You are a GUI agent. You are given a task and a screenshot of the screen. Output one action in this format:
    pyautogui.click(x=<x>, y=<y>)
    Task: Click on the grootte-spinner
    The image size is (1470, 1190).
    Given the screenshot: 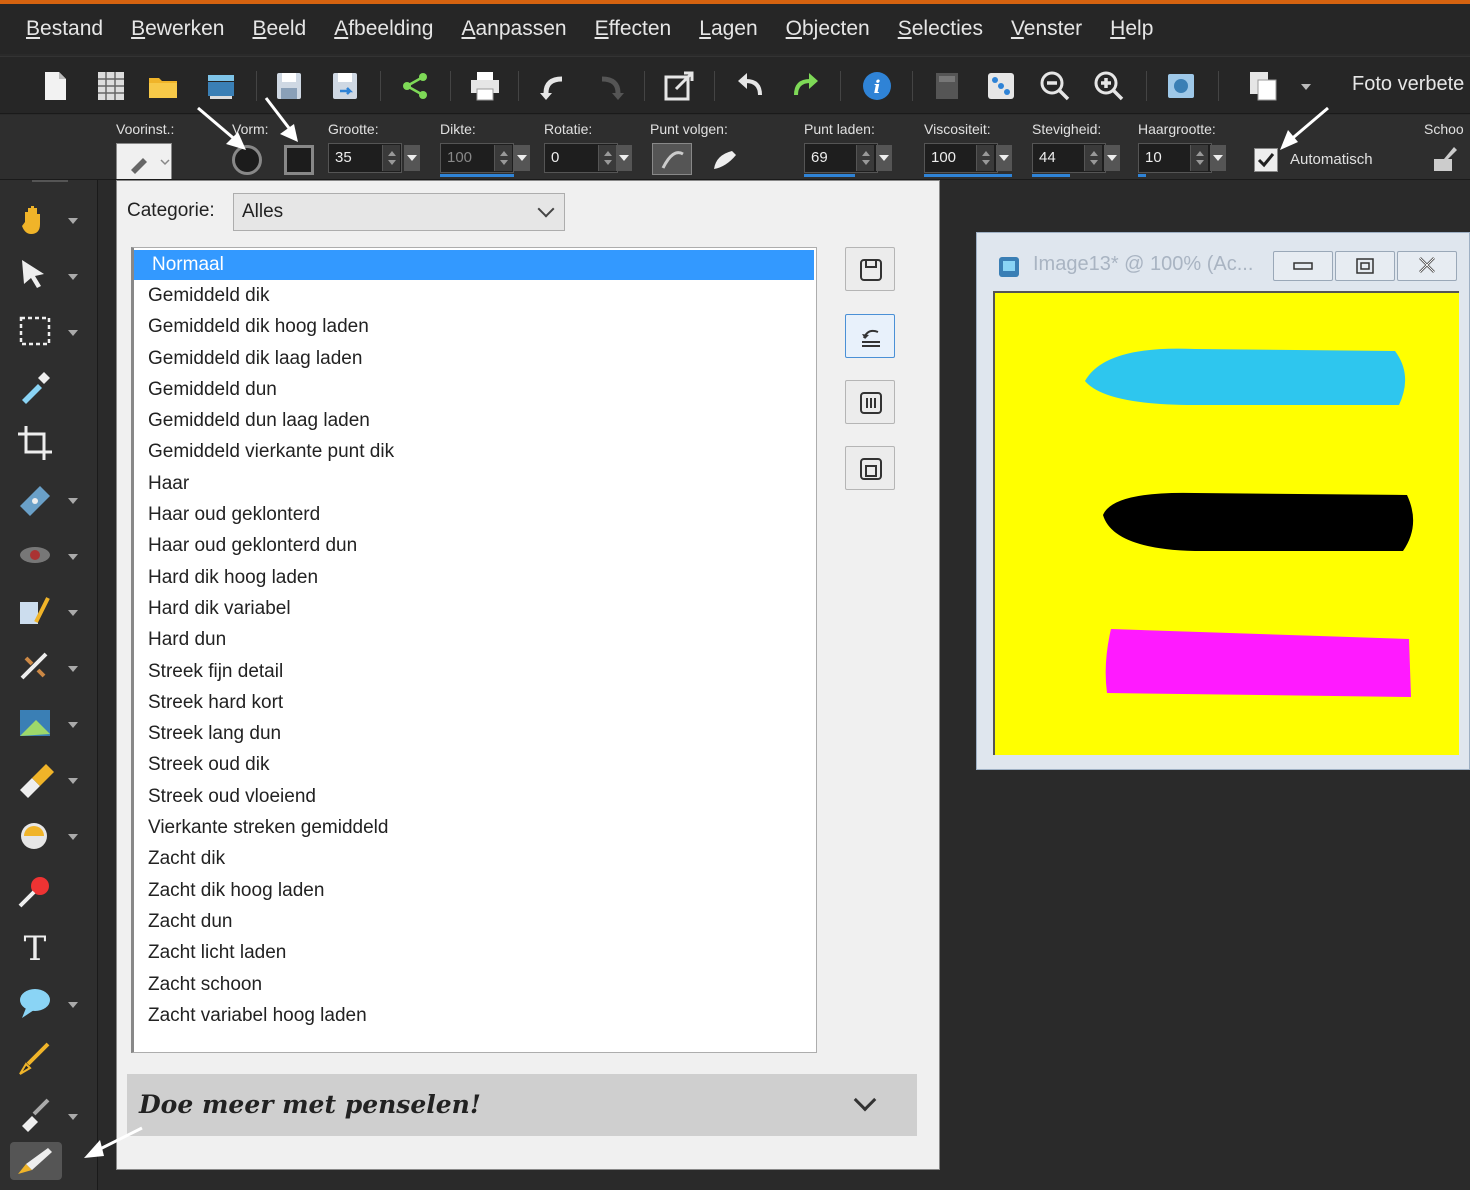 What is the action you would take?
    pyautogui.click(x=391, y=158)
    